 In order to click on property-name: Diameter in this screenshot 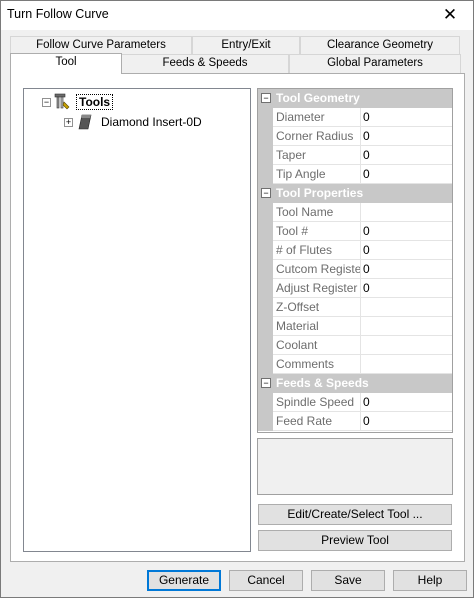, I will do `click(300, 117)`.